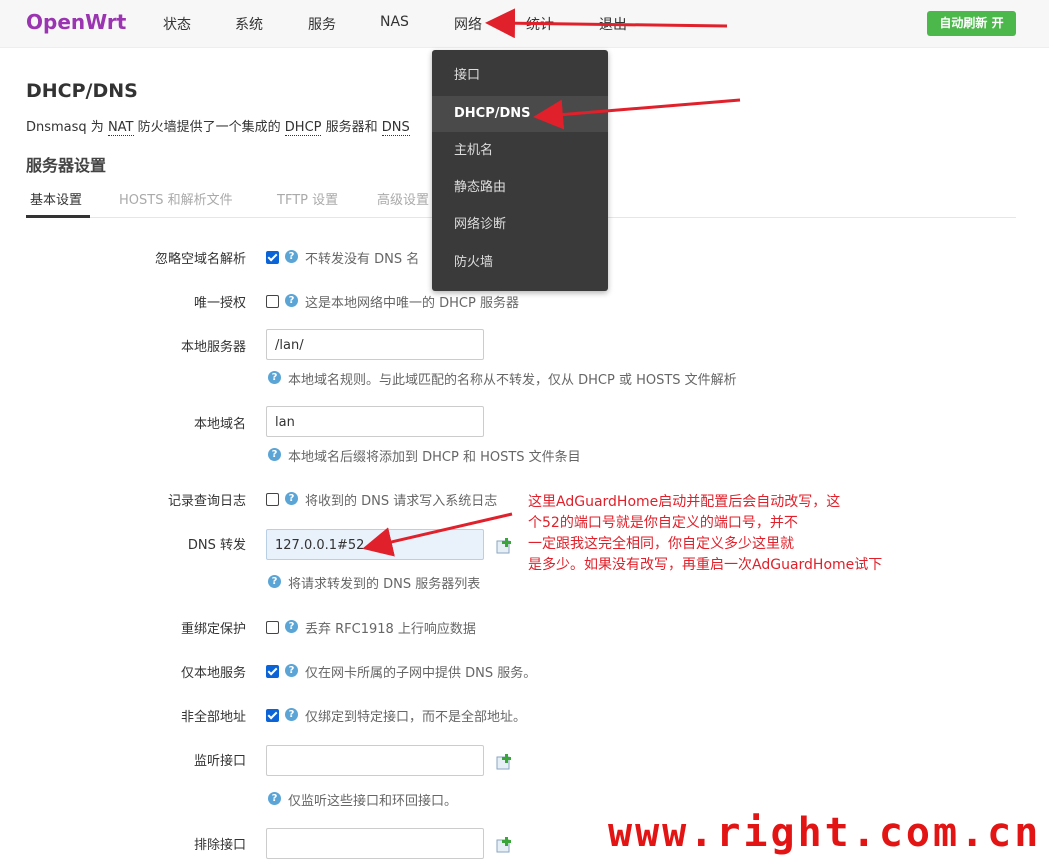 Image resolution: width=1049 pixels, height=866 pixels. Describe the element at coordinates (213, 347) in the screenshot. I see `label-local-server: 本地服务器` at that location.